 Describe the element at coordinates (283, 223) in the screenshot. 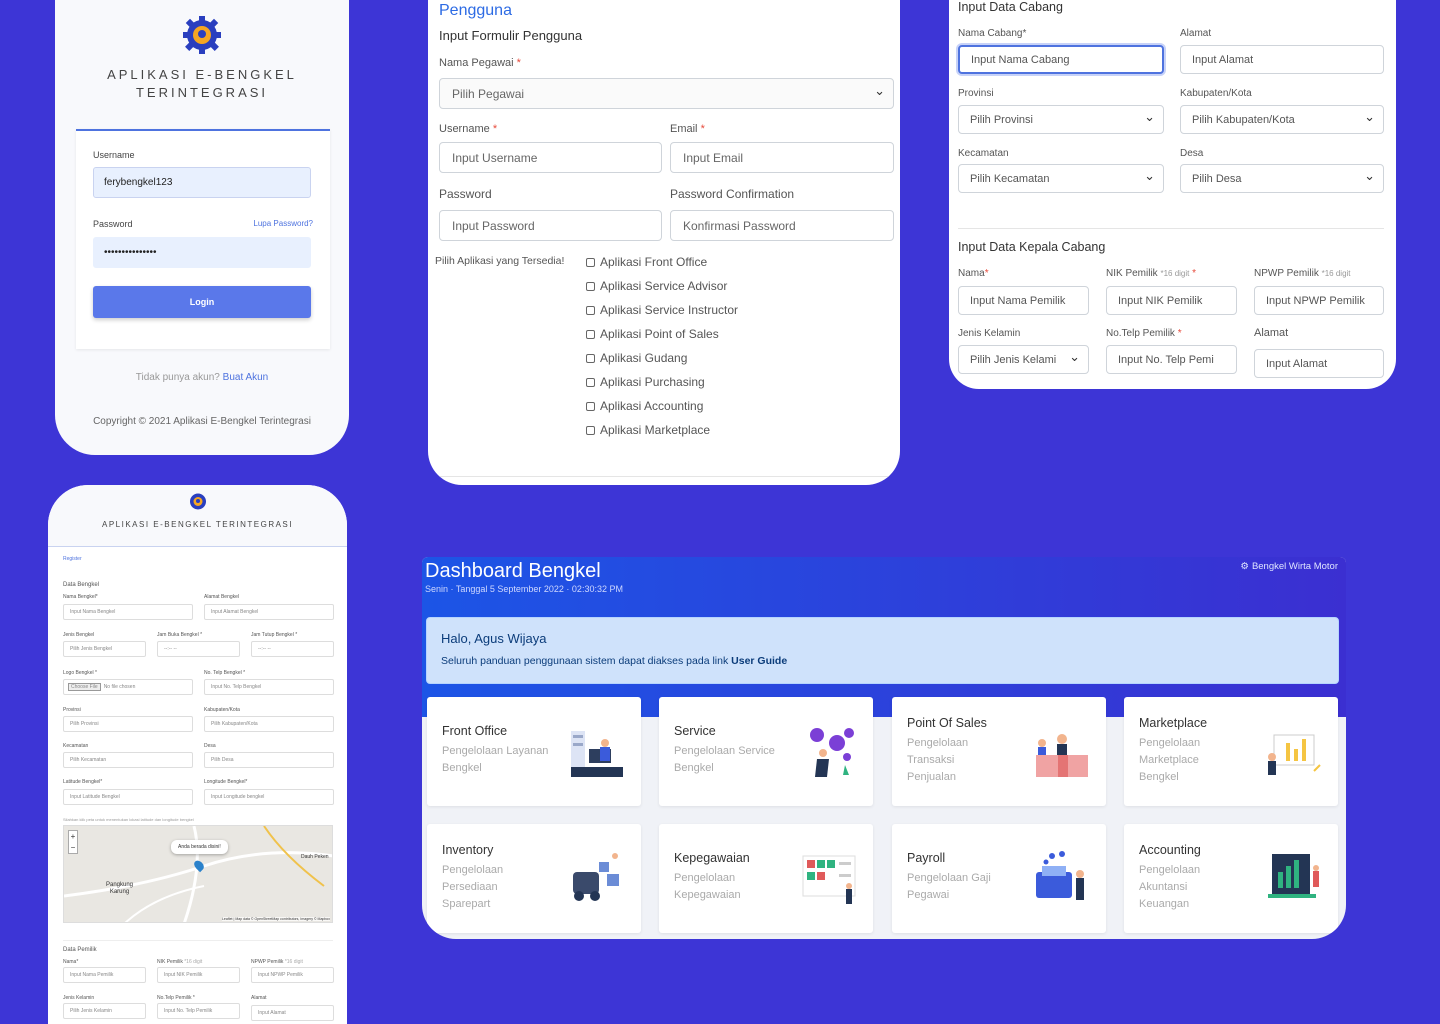

I see `forgot-password-link: Lupa Password?` at that location.